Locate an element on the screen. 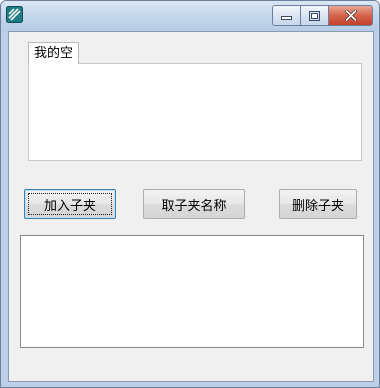 The width and height of the screenshot is (380, 388). close-icon is located at coordinates (350, 15).